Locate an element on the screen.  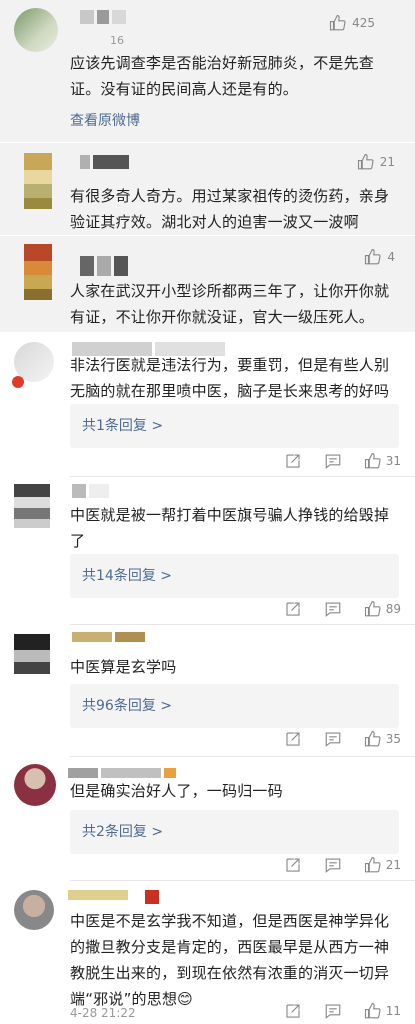
like-count: 89 is located at coordinates (393, 609).